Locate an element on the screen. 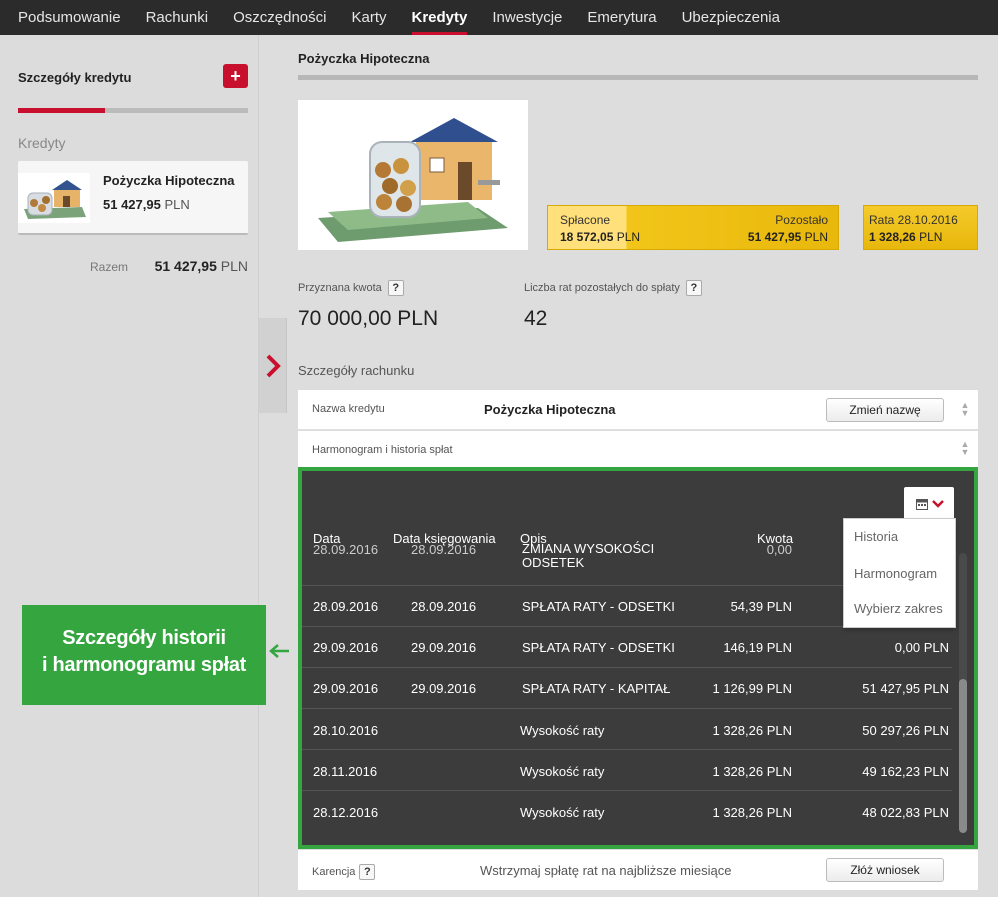  history-panel-header: Harmonogram i historia spłat ▲ ▼ is located at coordinates (638, 449).